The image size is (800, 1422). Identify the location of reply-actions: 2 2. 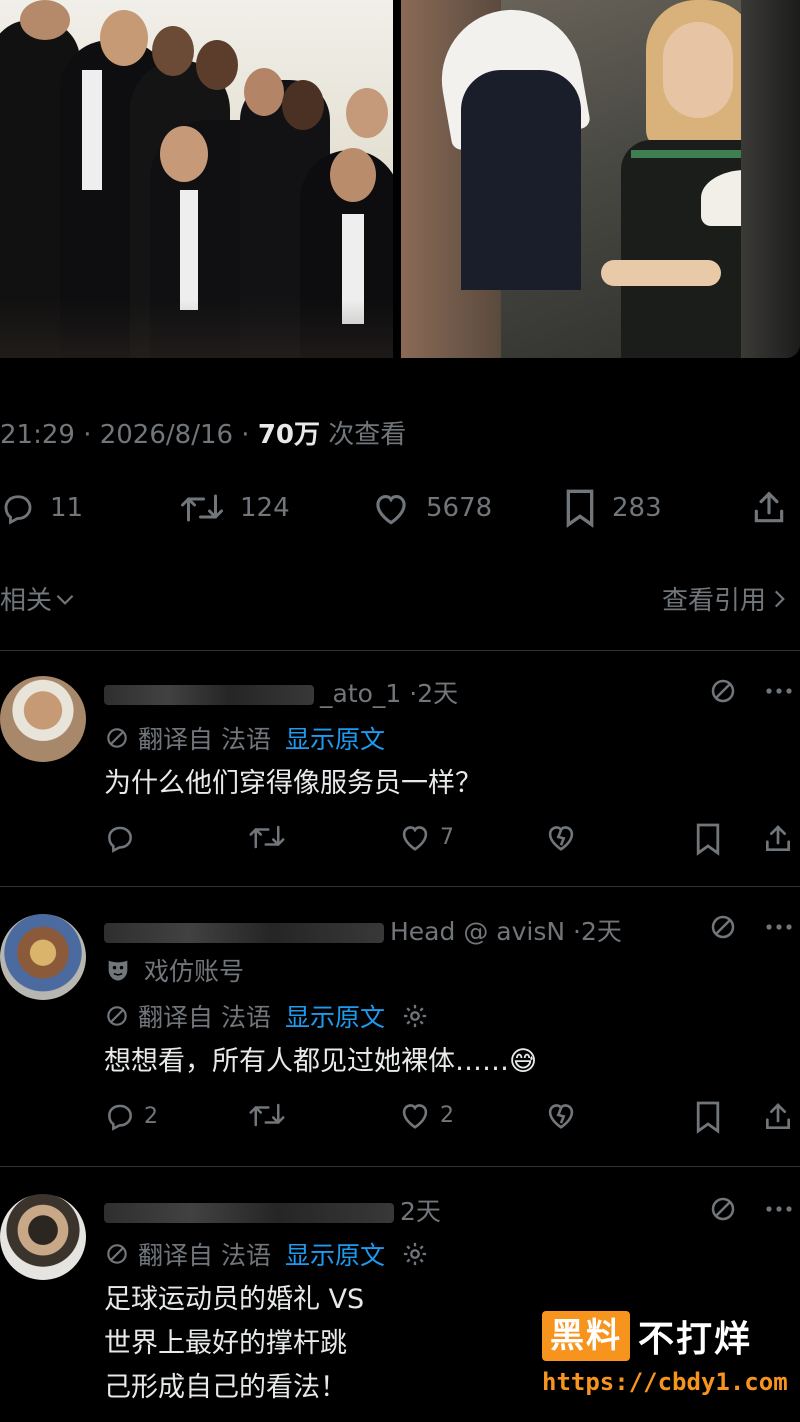
(452, 1120).